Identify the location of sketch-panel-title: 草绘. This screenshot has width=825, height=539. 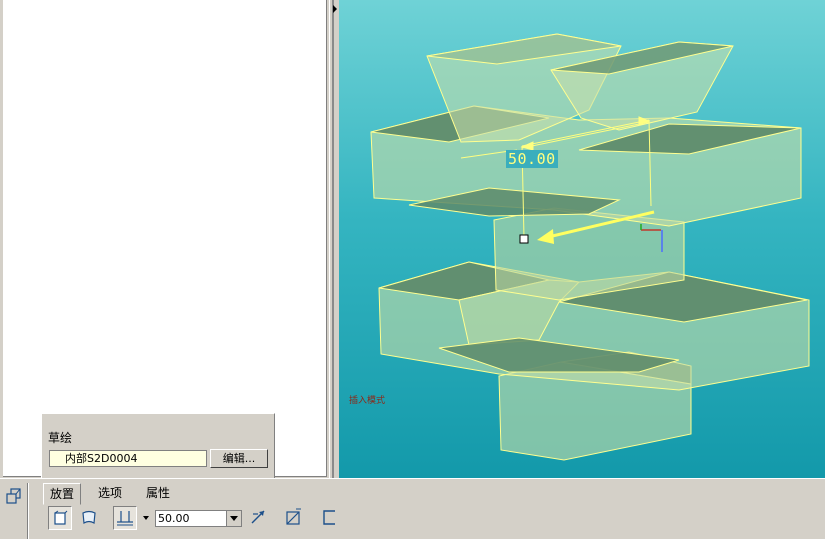
(60, 438).